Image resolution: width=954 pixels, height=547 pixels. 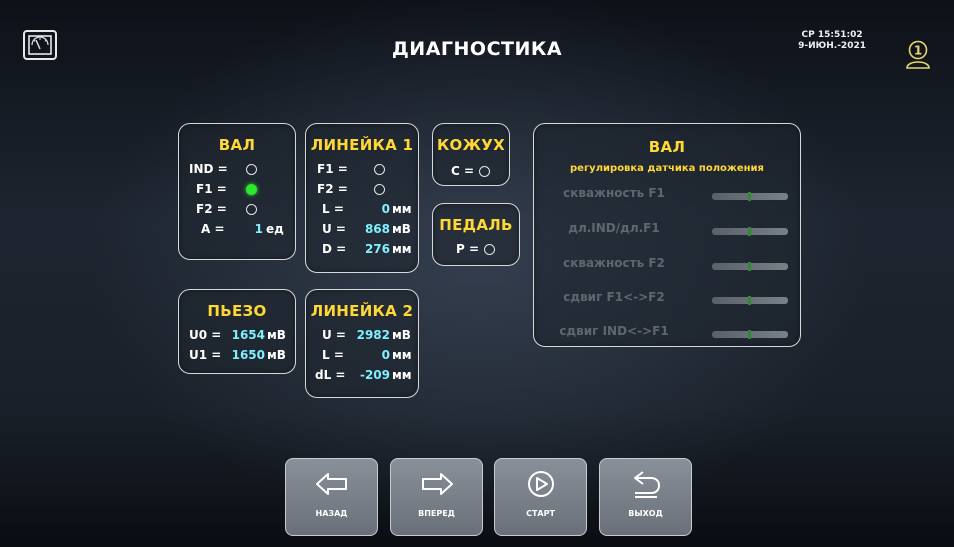 What do you see at coordinates (832, 35) in the screenshot?
I see `datetime-time: СР 15:51:02` at bounding box center [832, 35].